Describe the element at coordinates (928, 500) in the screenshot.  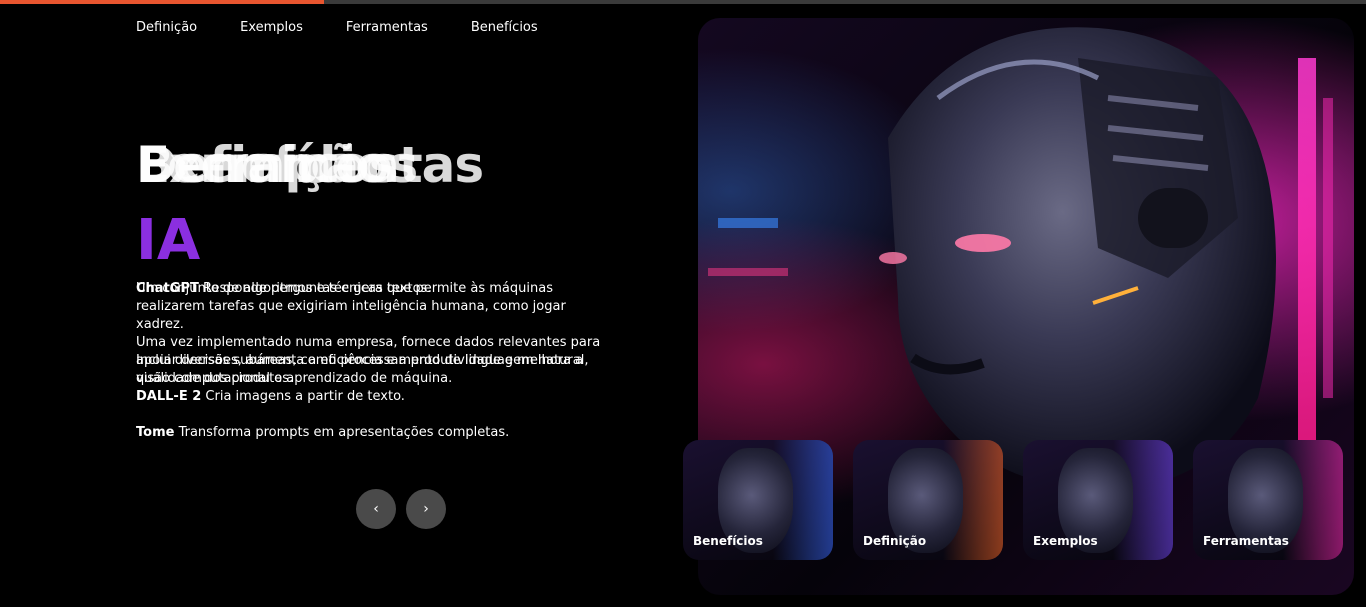
I see `thumbnail-definicao: Definição` at that location.